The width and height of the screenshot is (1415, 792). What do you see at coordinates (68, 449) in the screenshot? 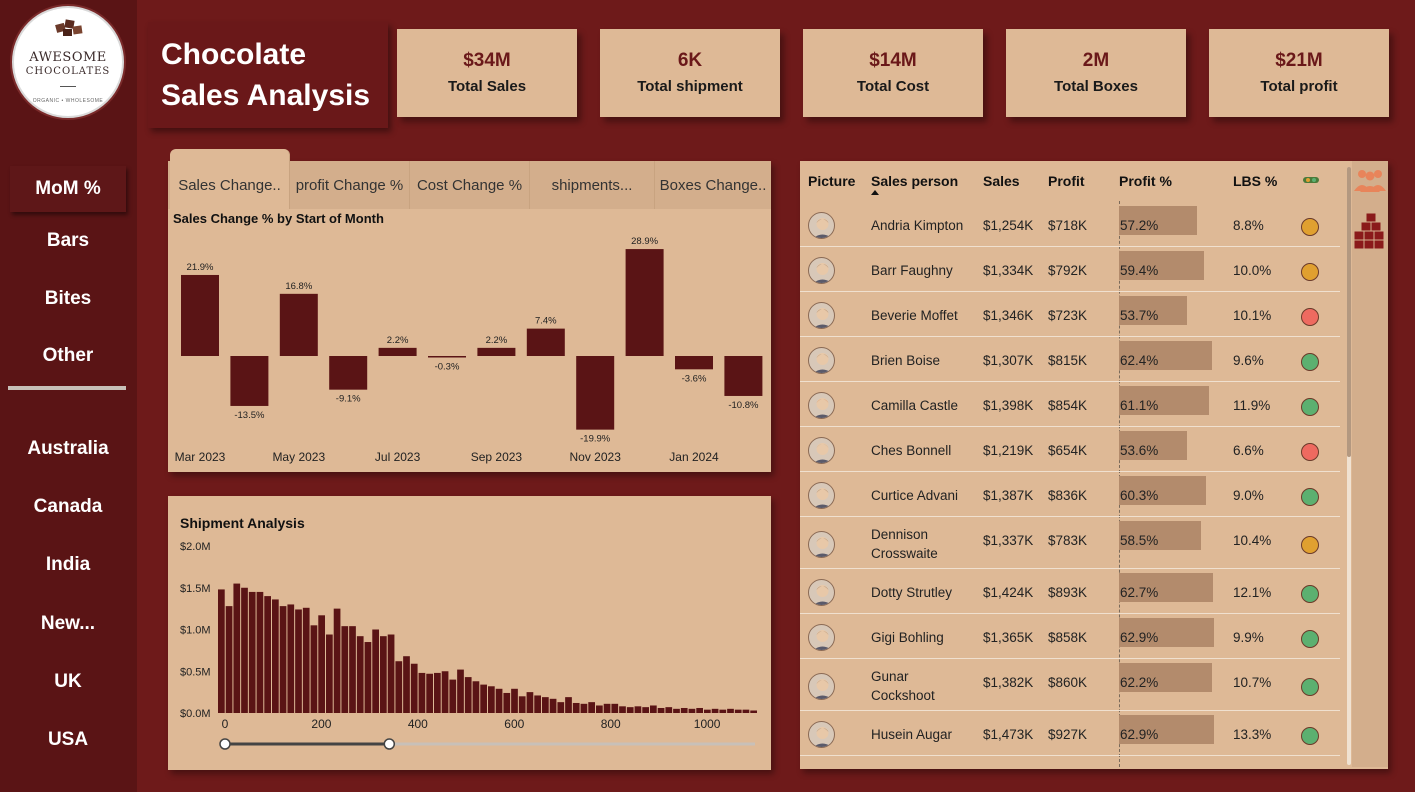
I see `country-australia: Australia` at bounding box center [68, 449].